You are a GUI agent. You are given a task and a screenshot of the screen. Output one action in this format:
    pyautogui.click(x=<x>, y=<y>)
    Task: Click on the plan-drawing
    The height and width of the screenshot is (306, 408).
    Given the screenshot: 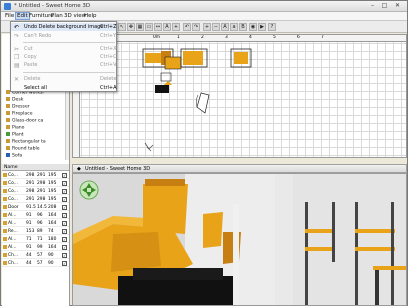 What is the action you would take?
    pyautogui.click(x=197, y=100)
    